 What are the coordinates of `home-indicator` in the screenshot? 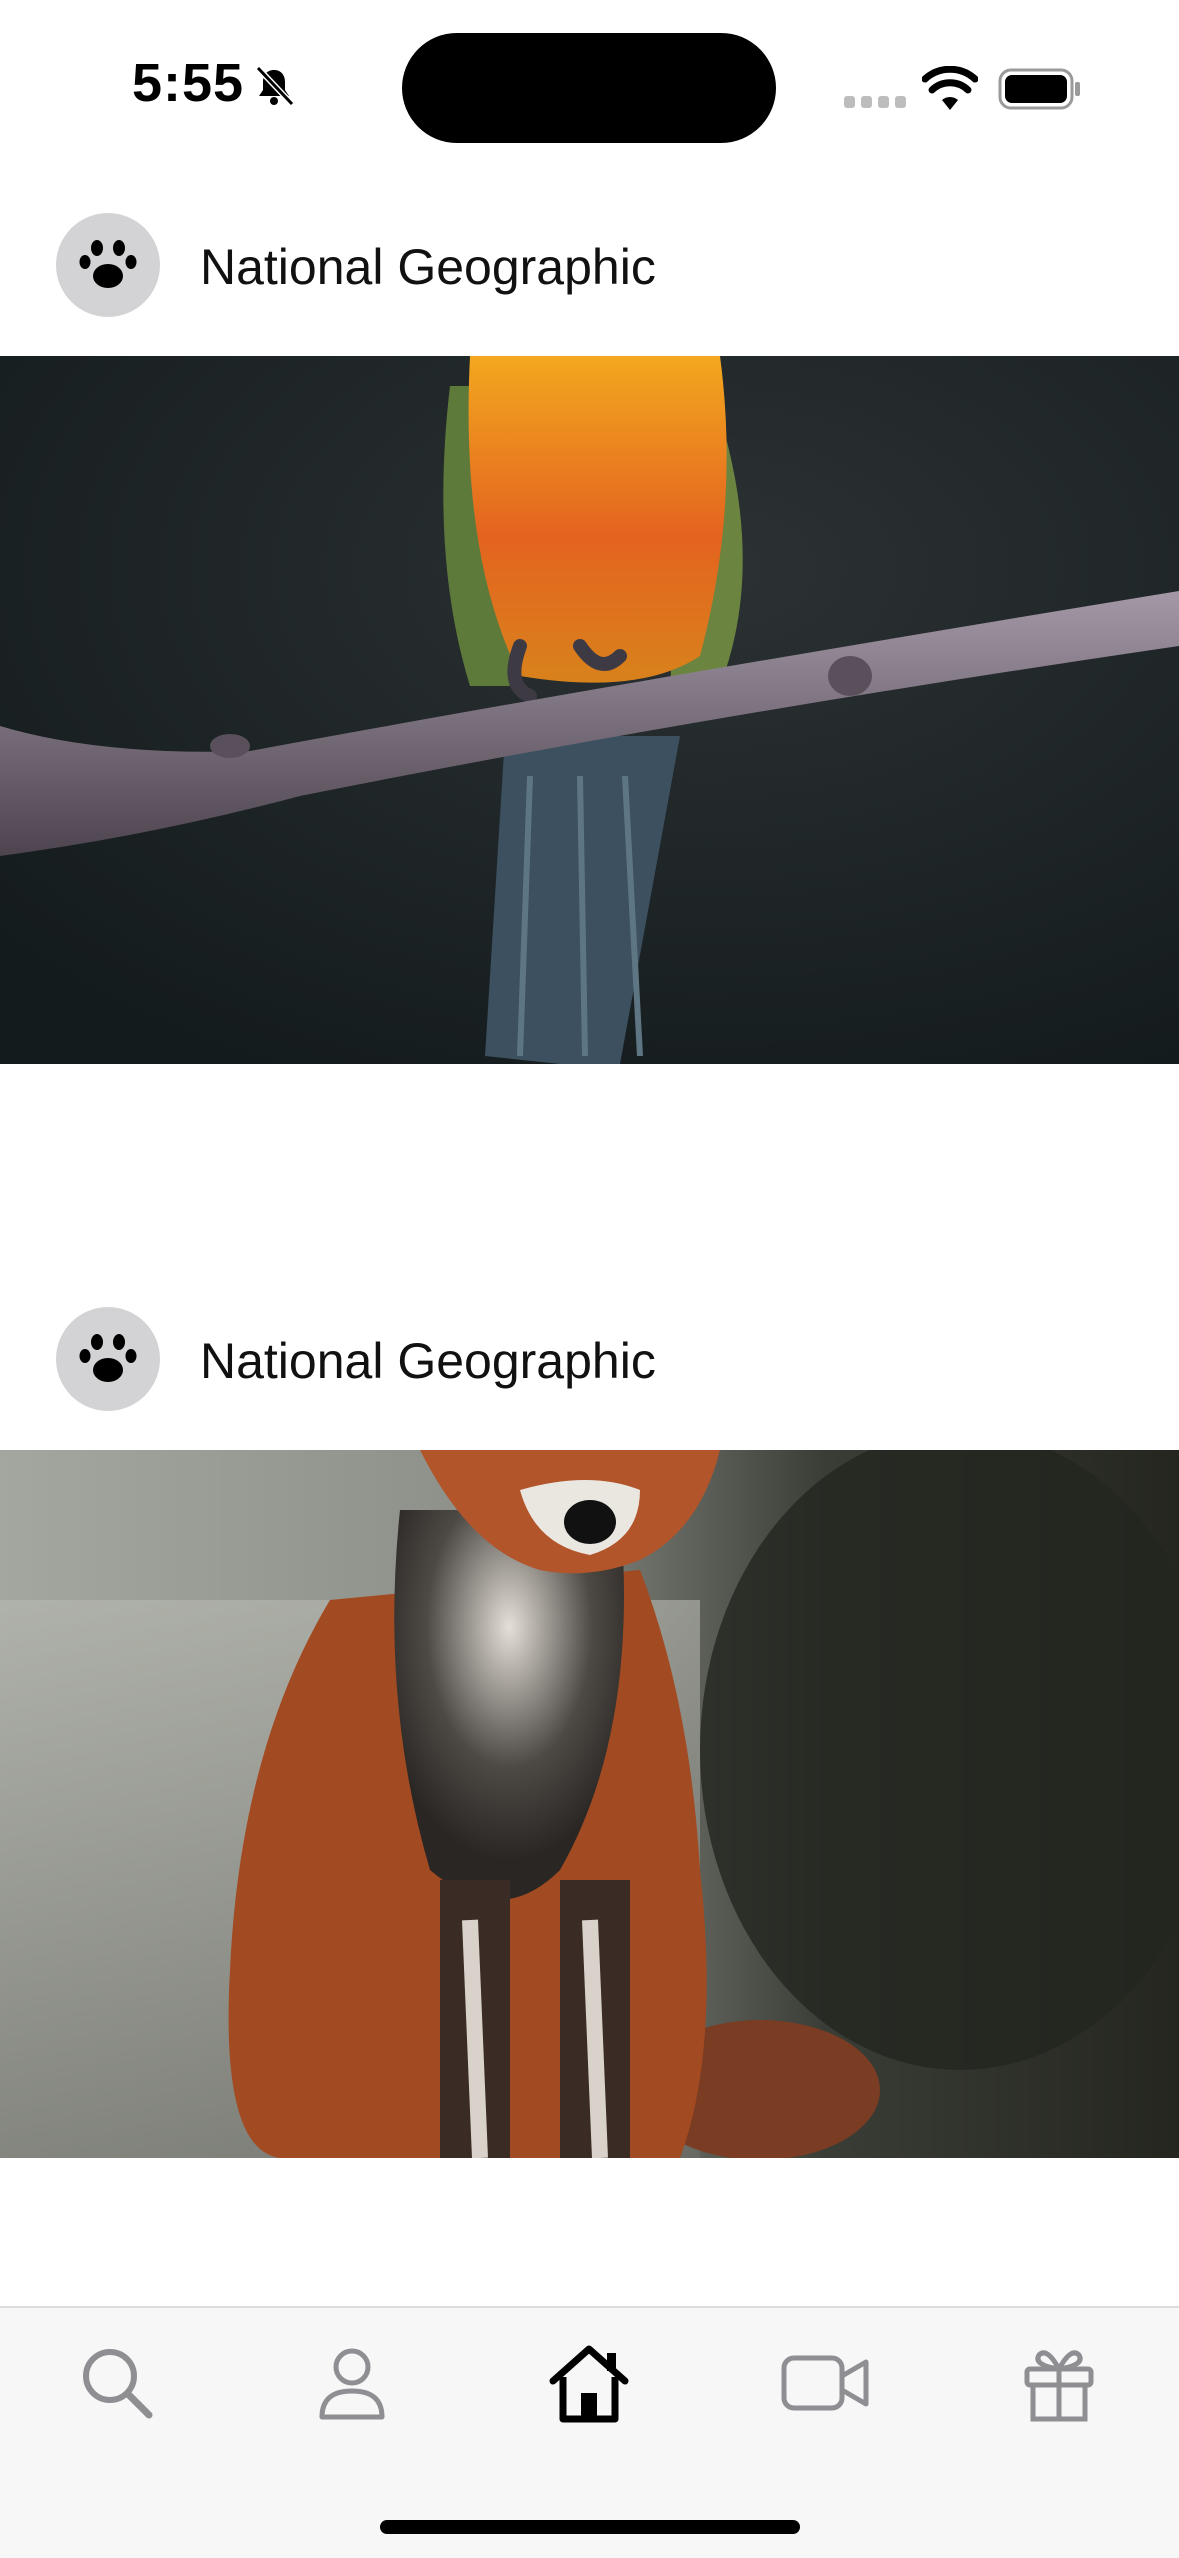 It's located at (590, 2527).